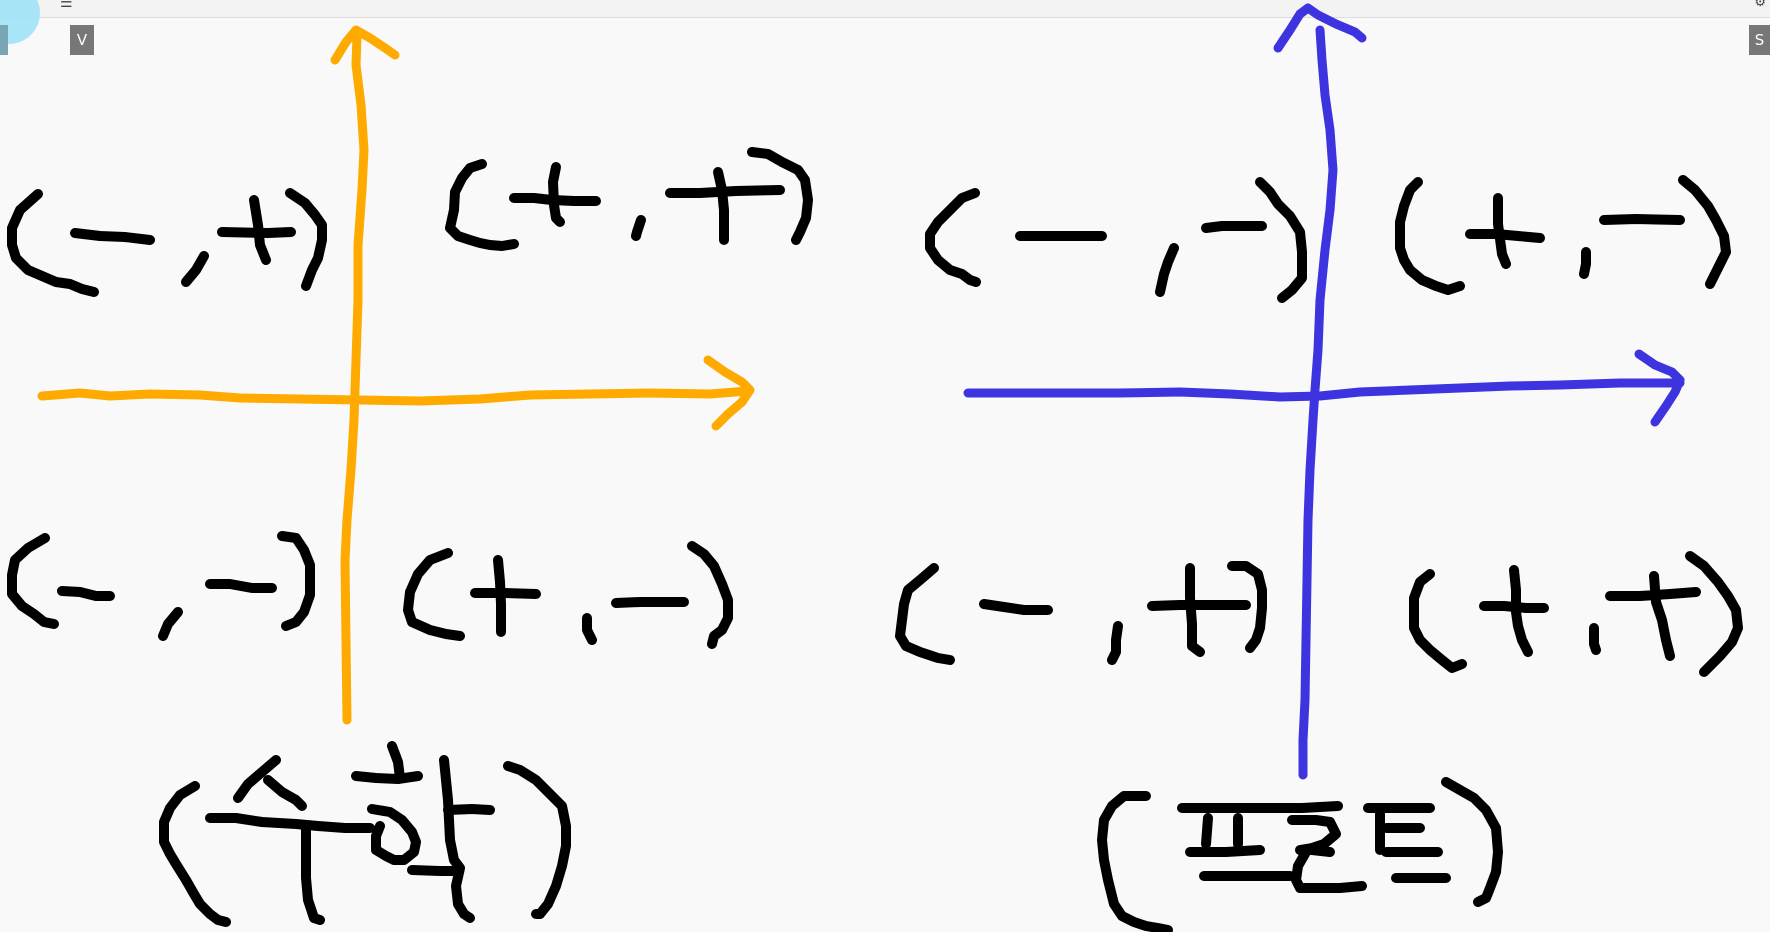 The width and height of the screenshot is (1770, 932). What do you see at coordinates (1759, 40) in the screenshot?
I see `s-tab: S` at bounding box center [1759, 40].